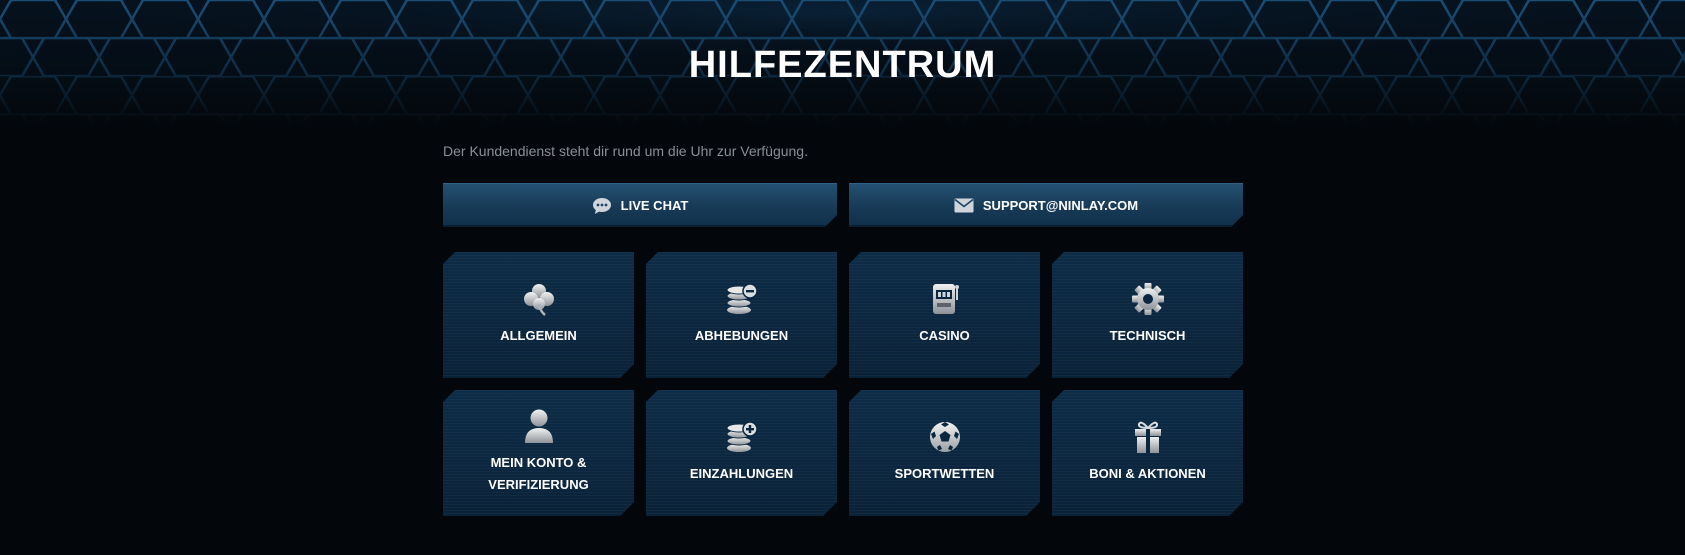 This screenshot has height=555, width=1685. I want to click on tile-label-line-1: MEIN KONTO &, so click(538, 462).